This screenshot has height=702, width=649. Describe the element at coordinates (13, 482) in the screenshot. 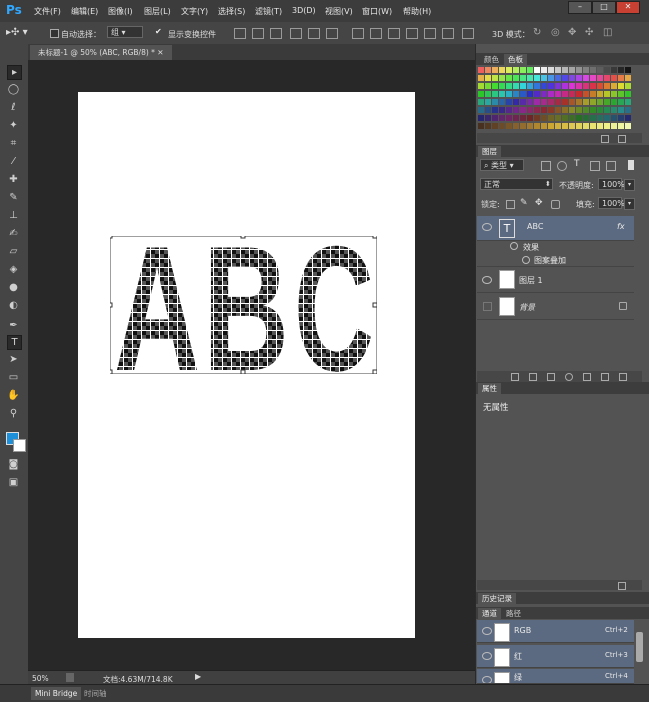

I see `screen-mode-icon: ▣` at that location.